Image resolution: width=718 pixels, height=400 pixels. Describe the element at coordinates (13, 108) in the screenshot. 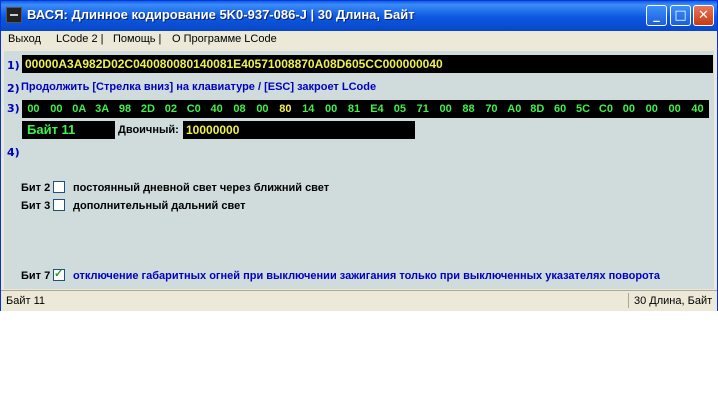

I see `row-number-3: 3)` at that location.